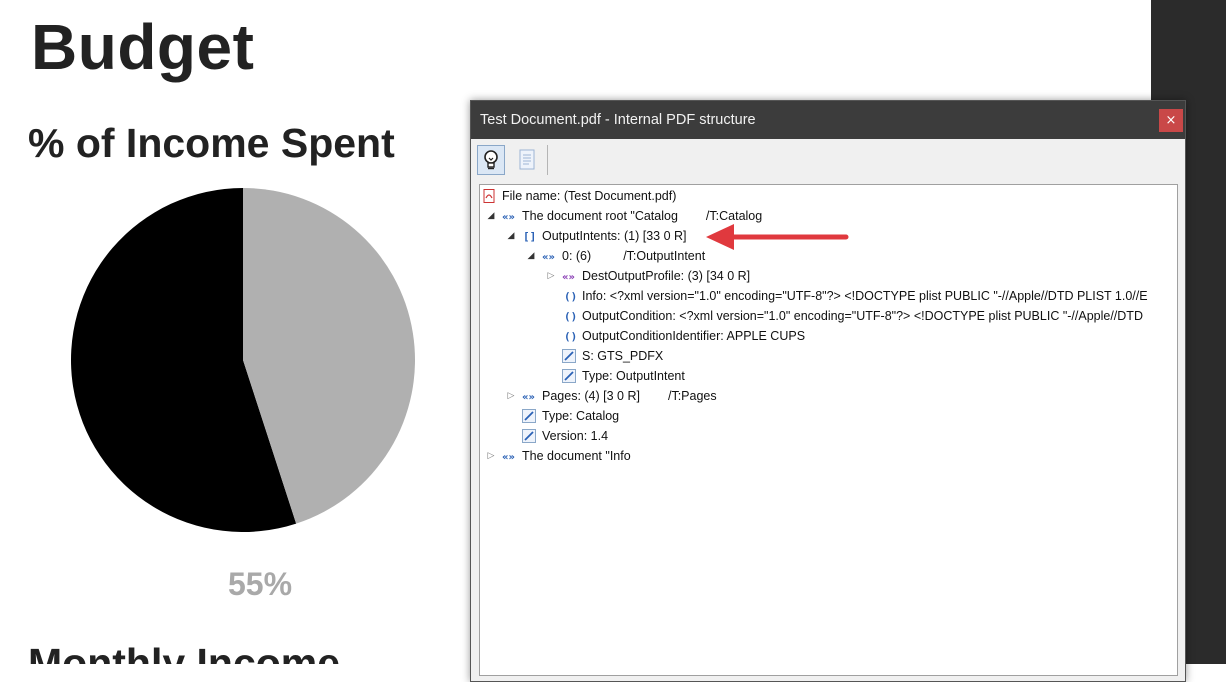  I want to click on tree-type: /T:OutputIntent, so click(664, 256).